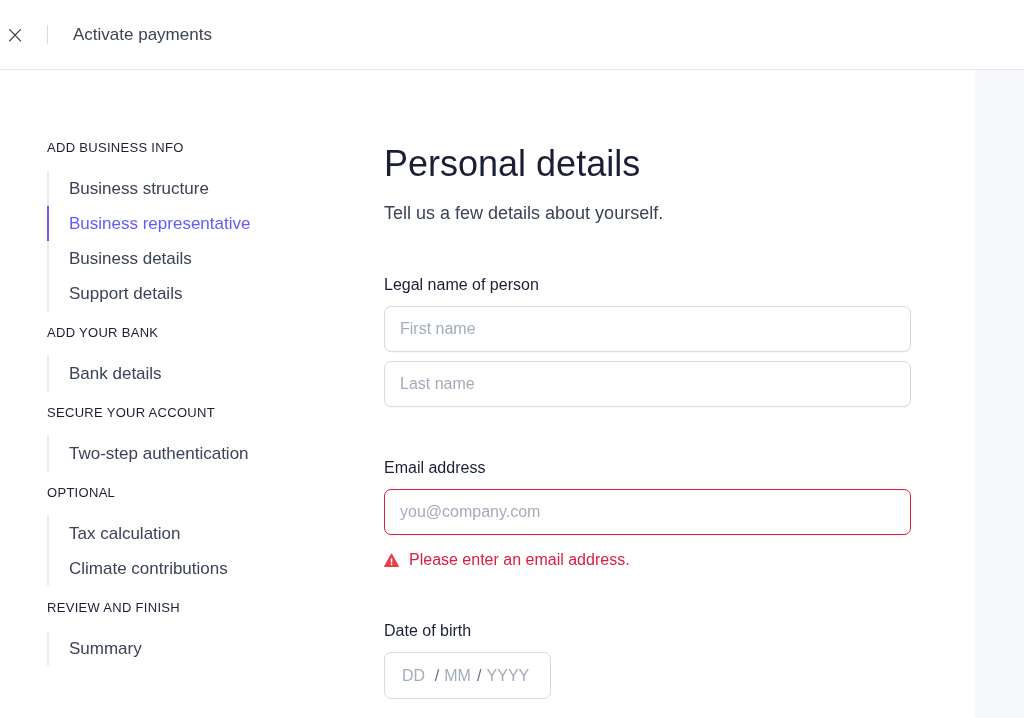 This screenshot has width=1024, height=718. Describe the element at coordinates (103, 333) in the screenshot. I see `section-heading: ADD YOUR BANK` at that location.